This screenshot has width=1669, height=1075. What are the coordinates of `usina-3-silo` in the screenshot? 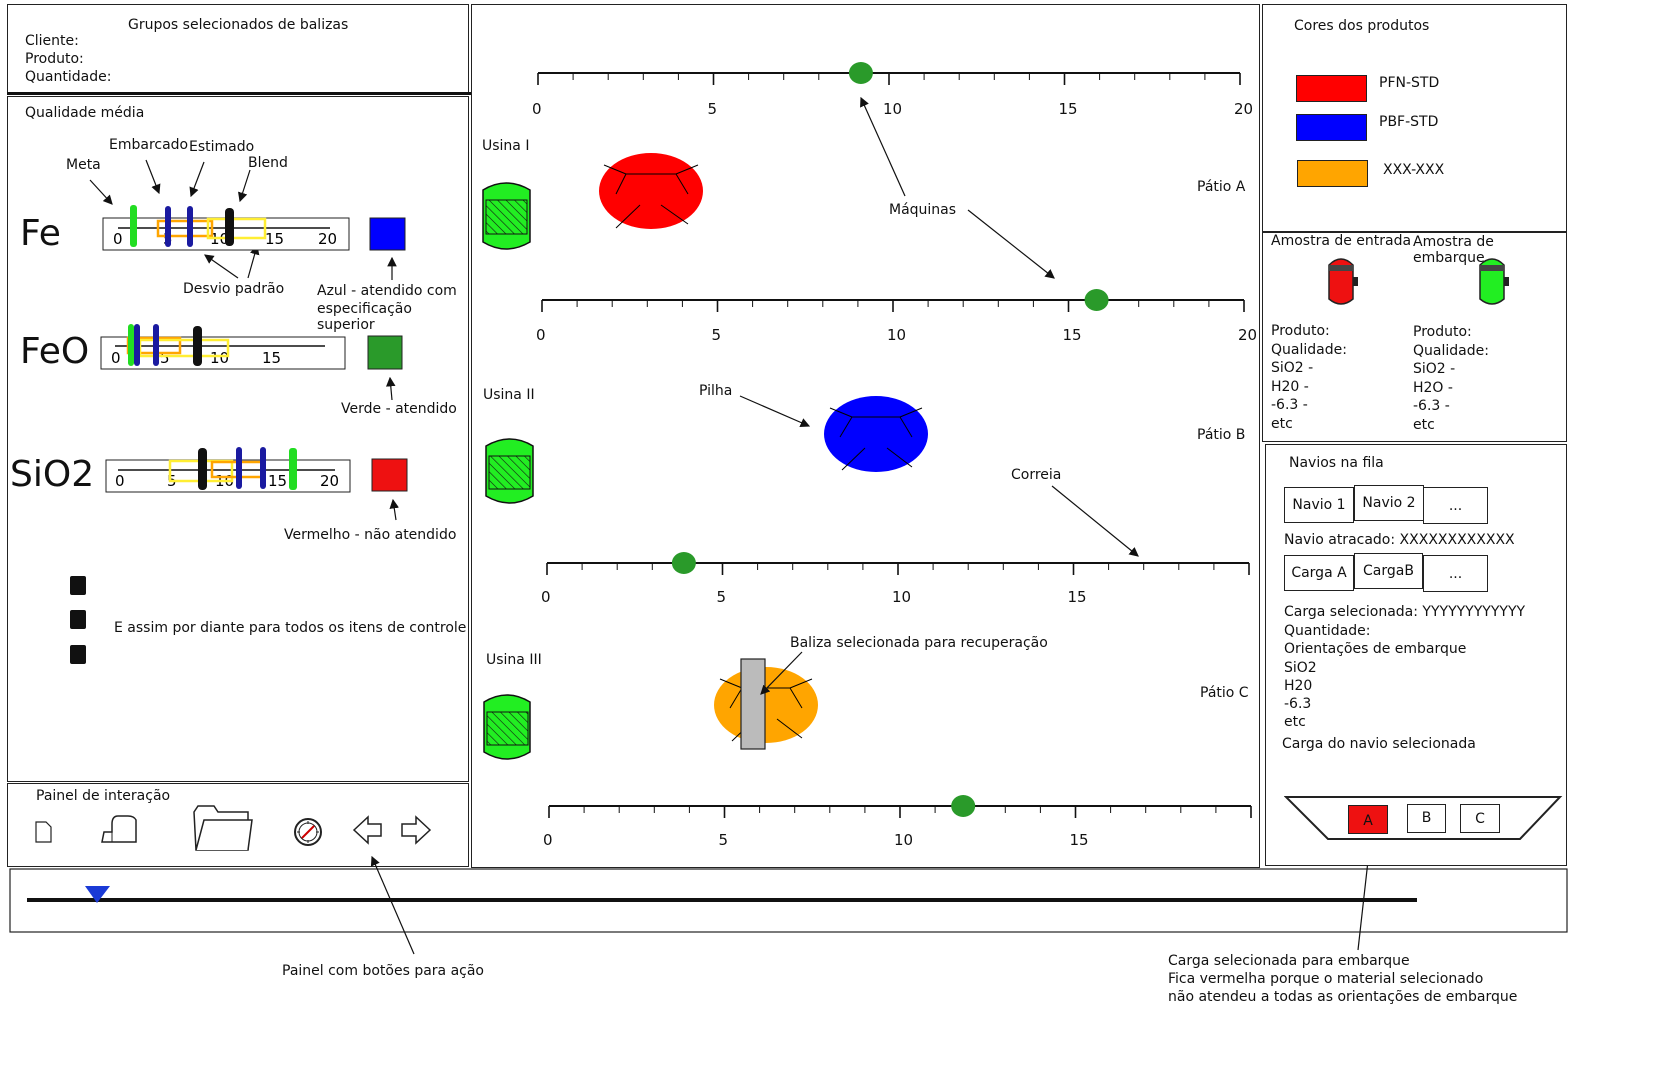 It's located at (507, 727).